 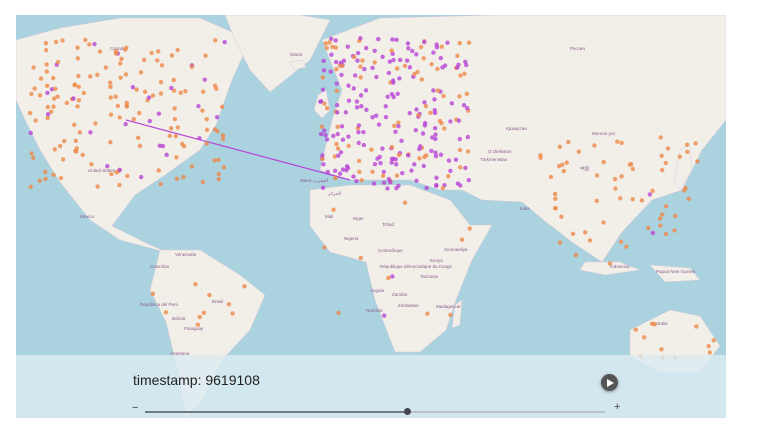 I want to click on country-label: République démocratique du Congo, so click(x=416, y=266).